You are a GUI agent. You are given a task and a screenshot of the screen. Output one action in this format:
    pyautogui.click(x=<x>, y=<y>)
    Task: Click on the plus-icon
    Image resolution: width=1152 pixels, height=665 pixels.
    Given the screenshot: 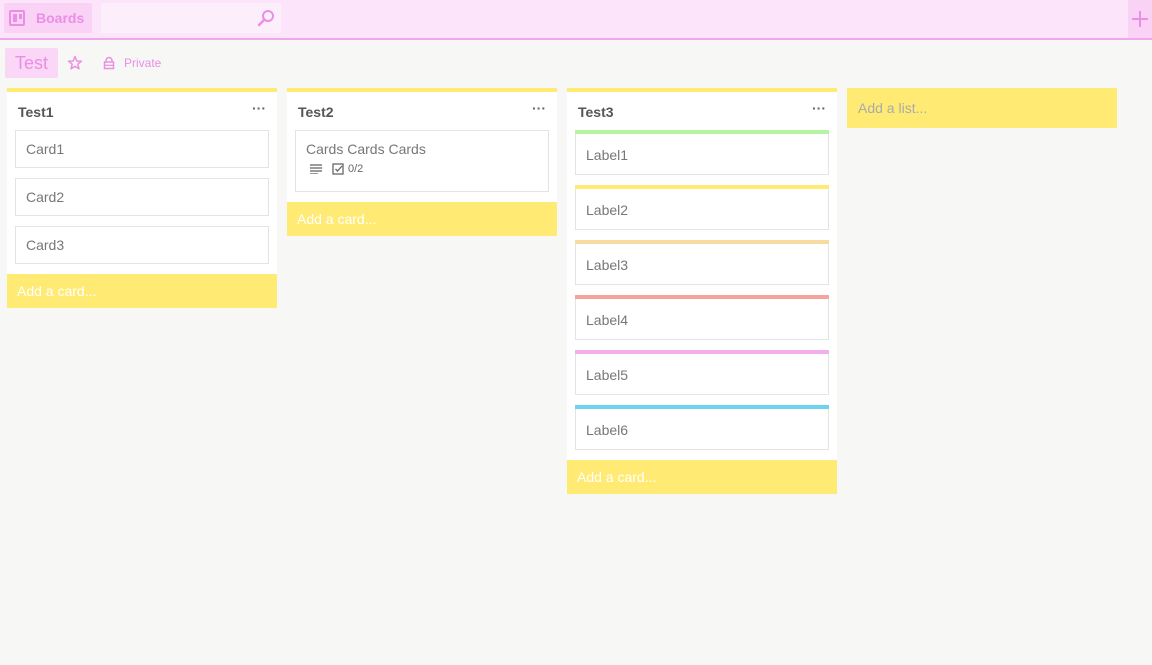 What is the action you would take?
    pyautogui.click(x=1140, y=19)
    